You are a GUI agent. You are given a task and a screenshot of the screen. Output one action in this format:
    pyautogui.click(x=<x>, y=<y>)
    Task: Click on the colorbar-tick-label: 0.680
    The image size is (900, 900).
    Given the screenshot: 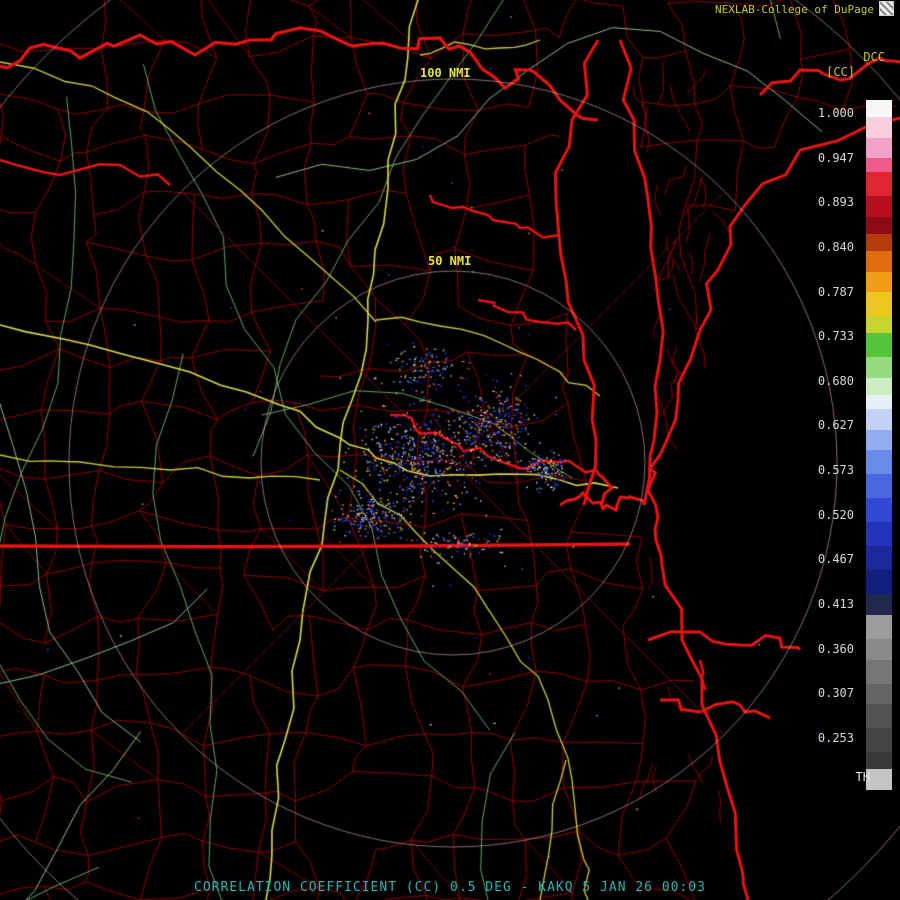 What is the action you would take?
    pyautogui.click(x=835, y=380)
    